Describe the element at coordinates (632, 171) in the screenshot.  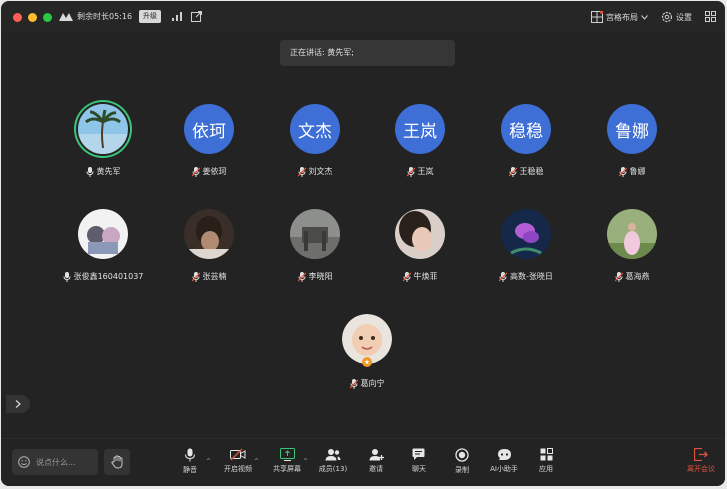
I see `participant-name-row: 鲁娜` at that location.